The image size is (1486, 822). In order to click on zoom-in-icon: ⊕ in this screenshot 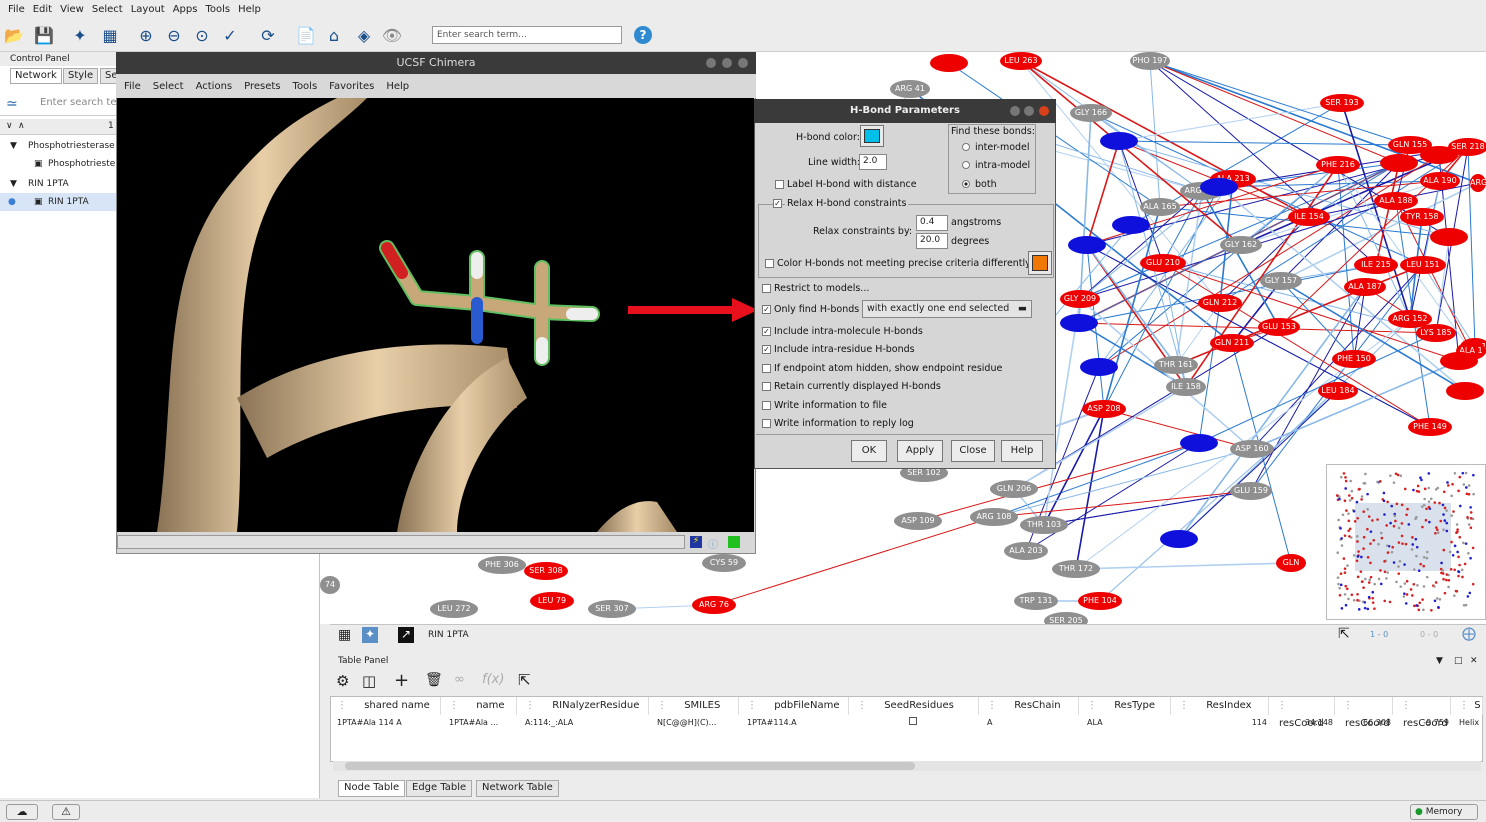, I will do `click(146, 35)`.